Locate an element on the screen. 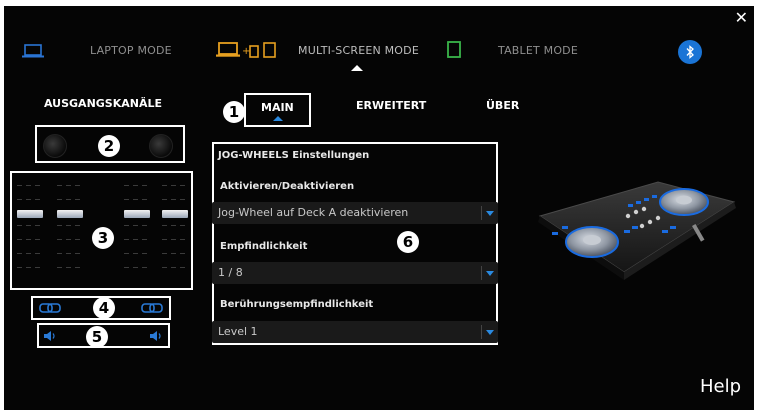 The height and width of the screenshot is (415, 758). marker-6: 6 is located at coordinates (408, 242).